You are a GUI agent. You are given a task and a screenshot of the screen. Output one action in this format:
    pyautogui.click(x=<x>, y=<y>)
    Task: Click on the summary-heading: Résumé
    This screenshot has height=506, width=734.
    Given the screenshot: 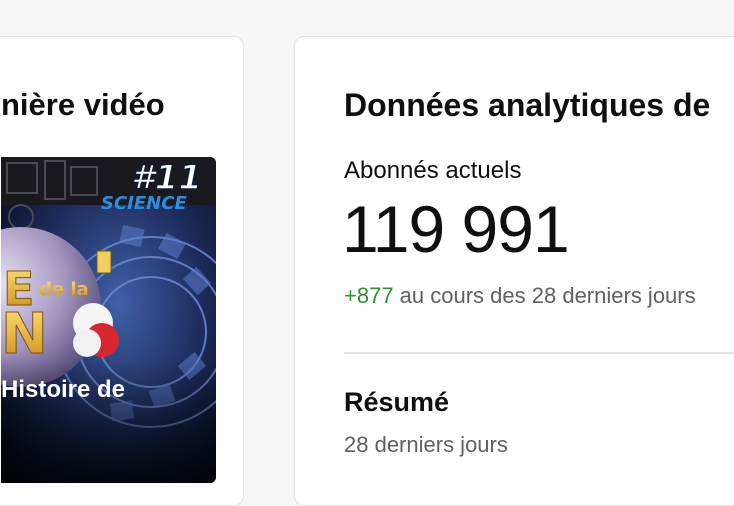 What is the action you would take?
    pyautogui.click(x=397, y=402)
    